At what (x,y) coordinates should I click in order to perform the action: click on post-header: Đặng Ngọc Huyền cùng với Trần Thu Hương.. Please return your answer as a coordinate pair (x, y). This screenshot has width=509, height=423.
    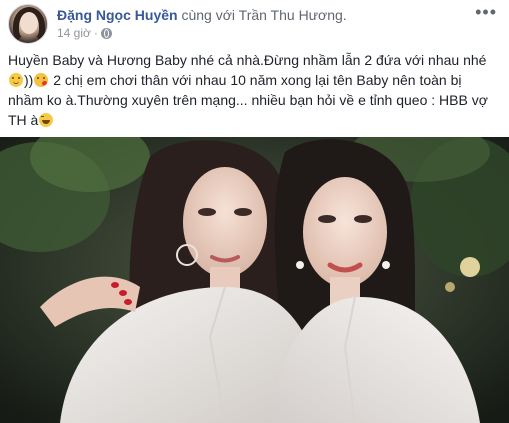
    Looking at the image, I should click on (202, 15).